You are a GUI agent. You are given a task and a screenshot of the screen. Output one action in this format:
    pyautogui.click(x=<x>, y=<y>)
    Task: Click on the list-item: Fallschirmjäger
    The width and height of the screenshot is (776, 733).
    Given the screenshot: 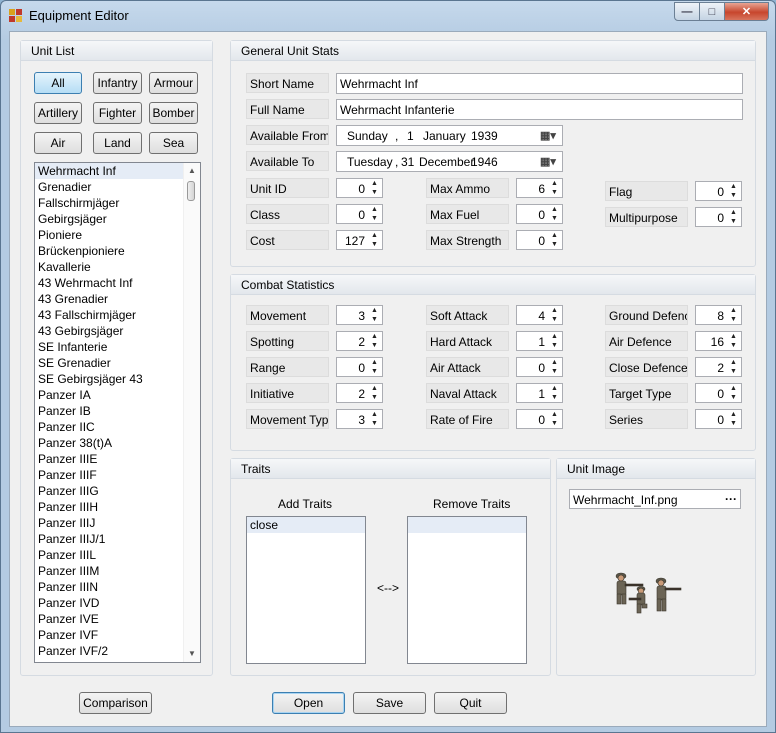 What is the action you would take?
    pyautogui.click(x=109, y=203)
    